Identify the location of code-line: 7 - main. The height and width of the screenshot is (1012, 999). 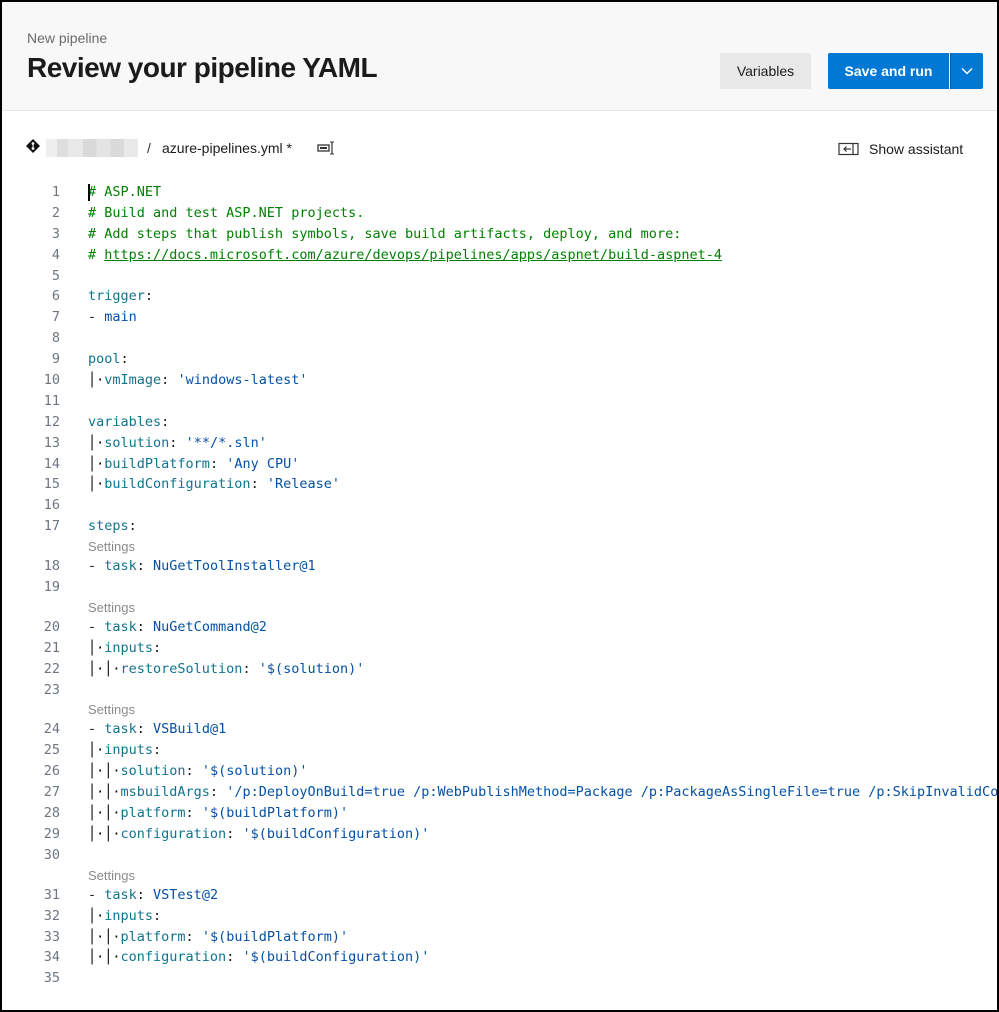
(499, 317).